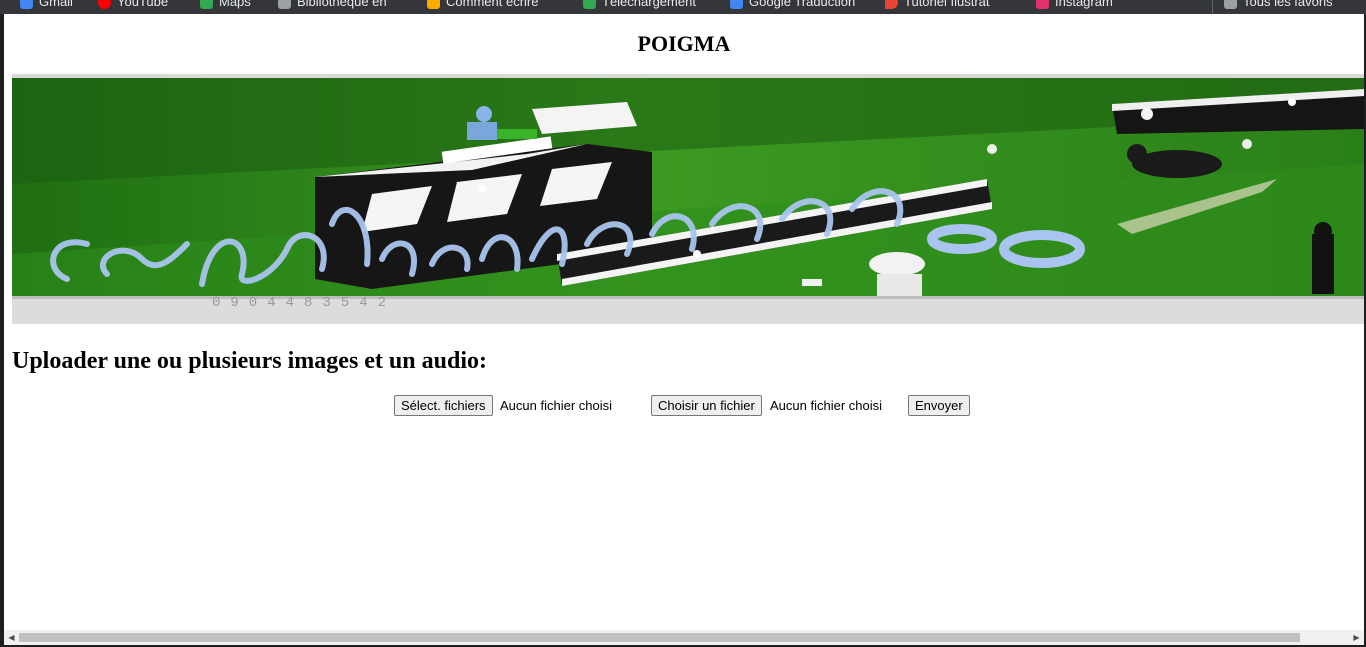 The image size is (1366, 647). What do you see at coordinates (46, 6) in the screenshot?
I see `bookmark-gmail: Gmail` at bounding box center [46, 6].